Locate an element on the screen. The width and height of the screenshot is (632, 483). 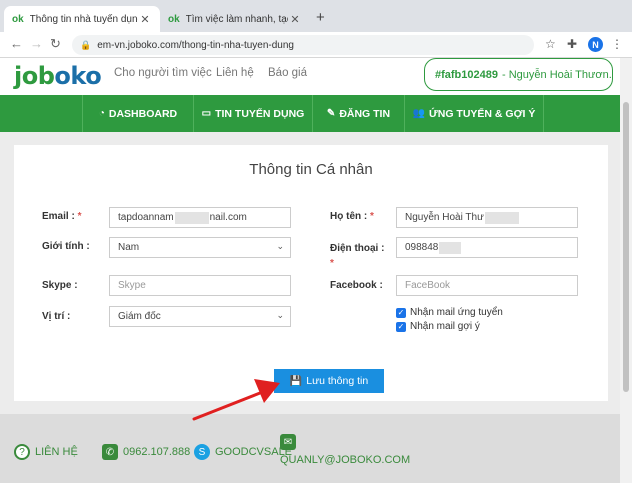
facebook-field: FaceBook is located at coordinates (487, 285).